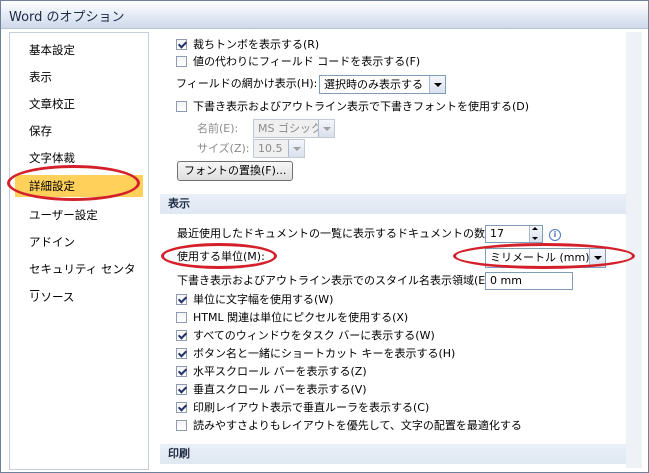 The image size is (649, 473). I want to click on checkbox-label: ボタン名と一緒にショートカット キーを表示する(H), so click(324, 353).